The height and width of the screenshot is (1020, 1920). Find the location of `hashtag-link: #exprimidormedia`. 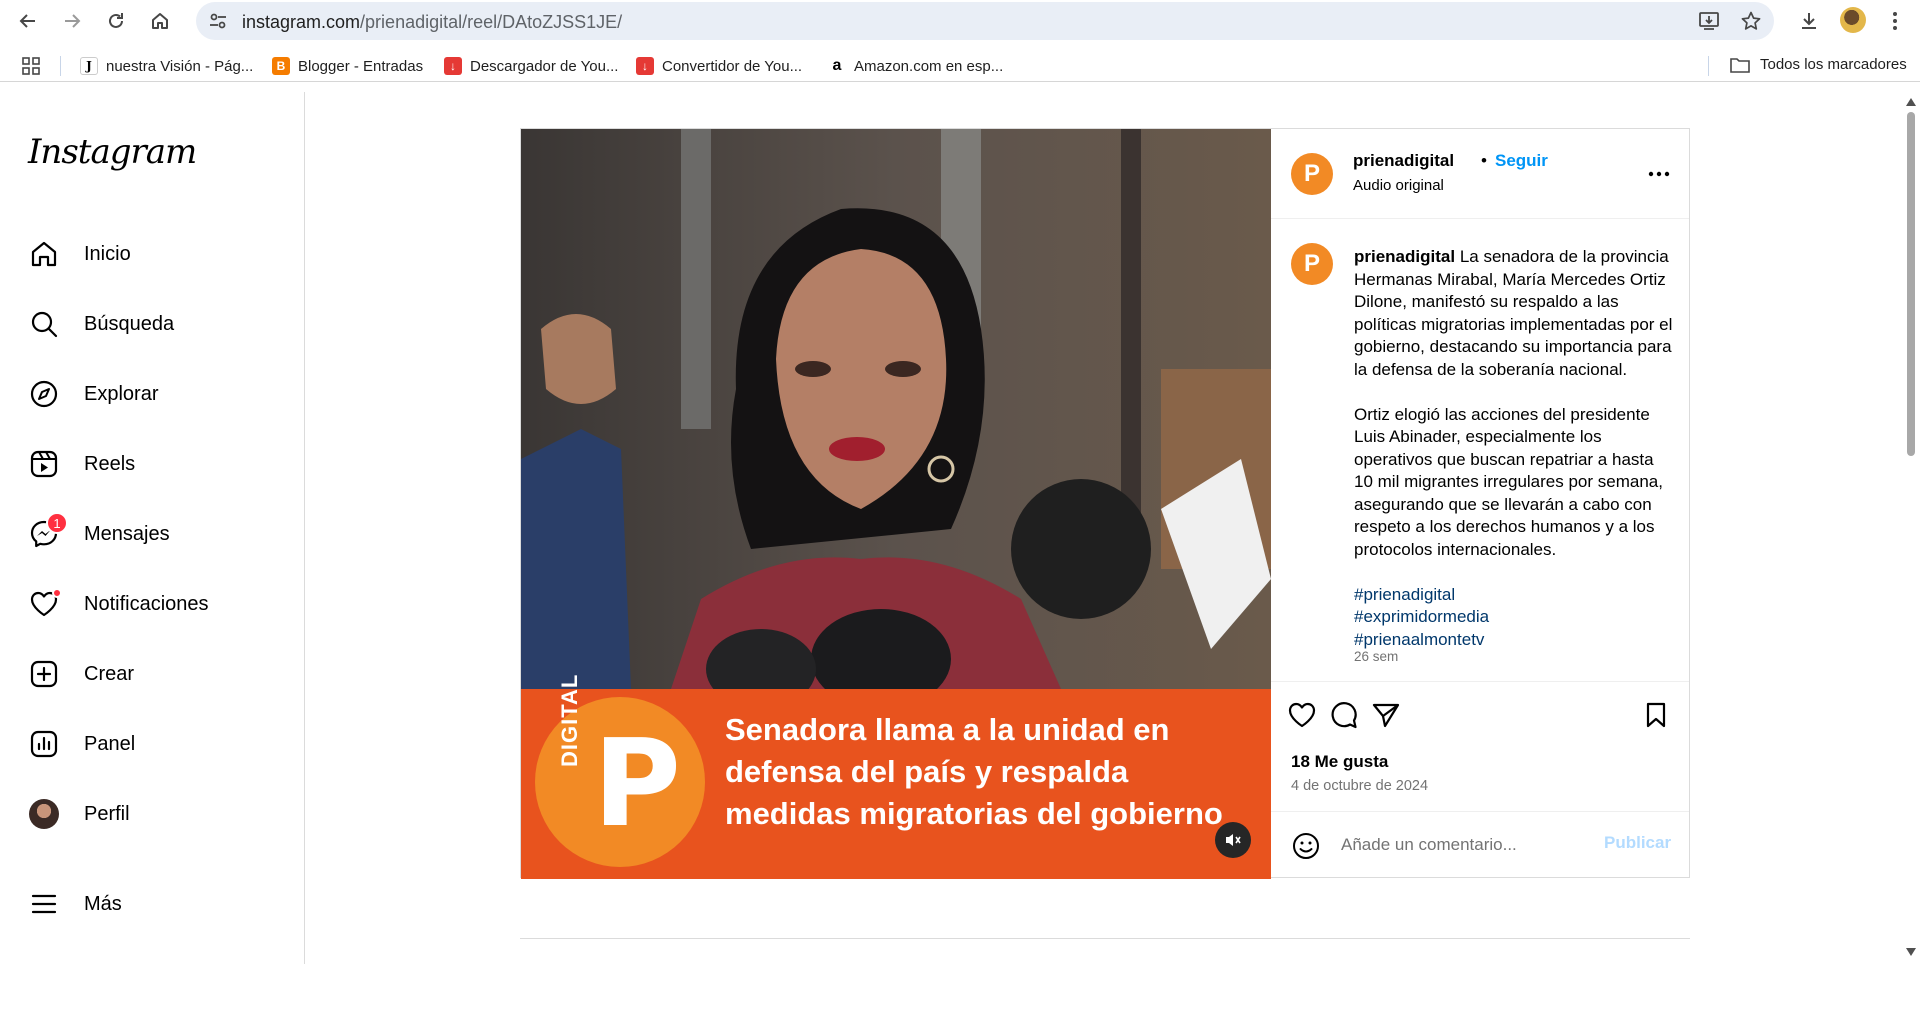

hashtag-link: #exprimidormedia is located at coordinates (1514, 617).